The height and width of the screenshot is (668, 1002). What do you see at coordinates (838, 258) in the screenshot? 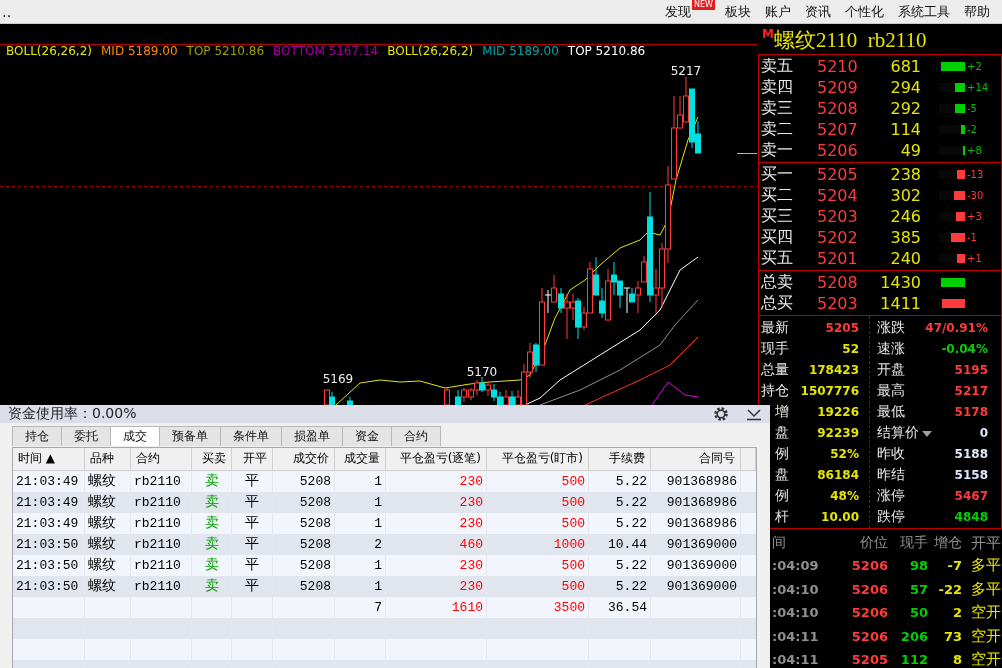
I see `price-value: 5201` at bounding box center [838, 258].